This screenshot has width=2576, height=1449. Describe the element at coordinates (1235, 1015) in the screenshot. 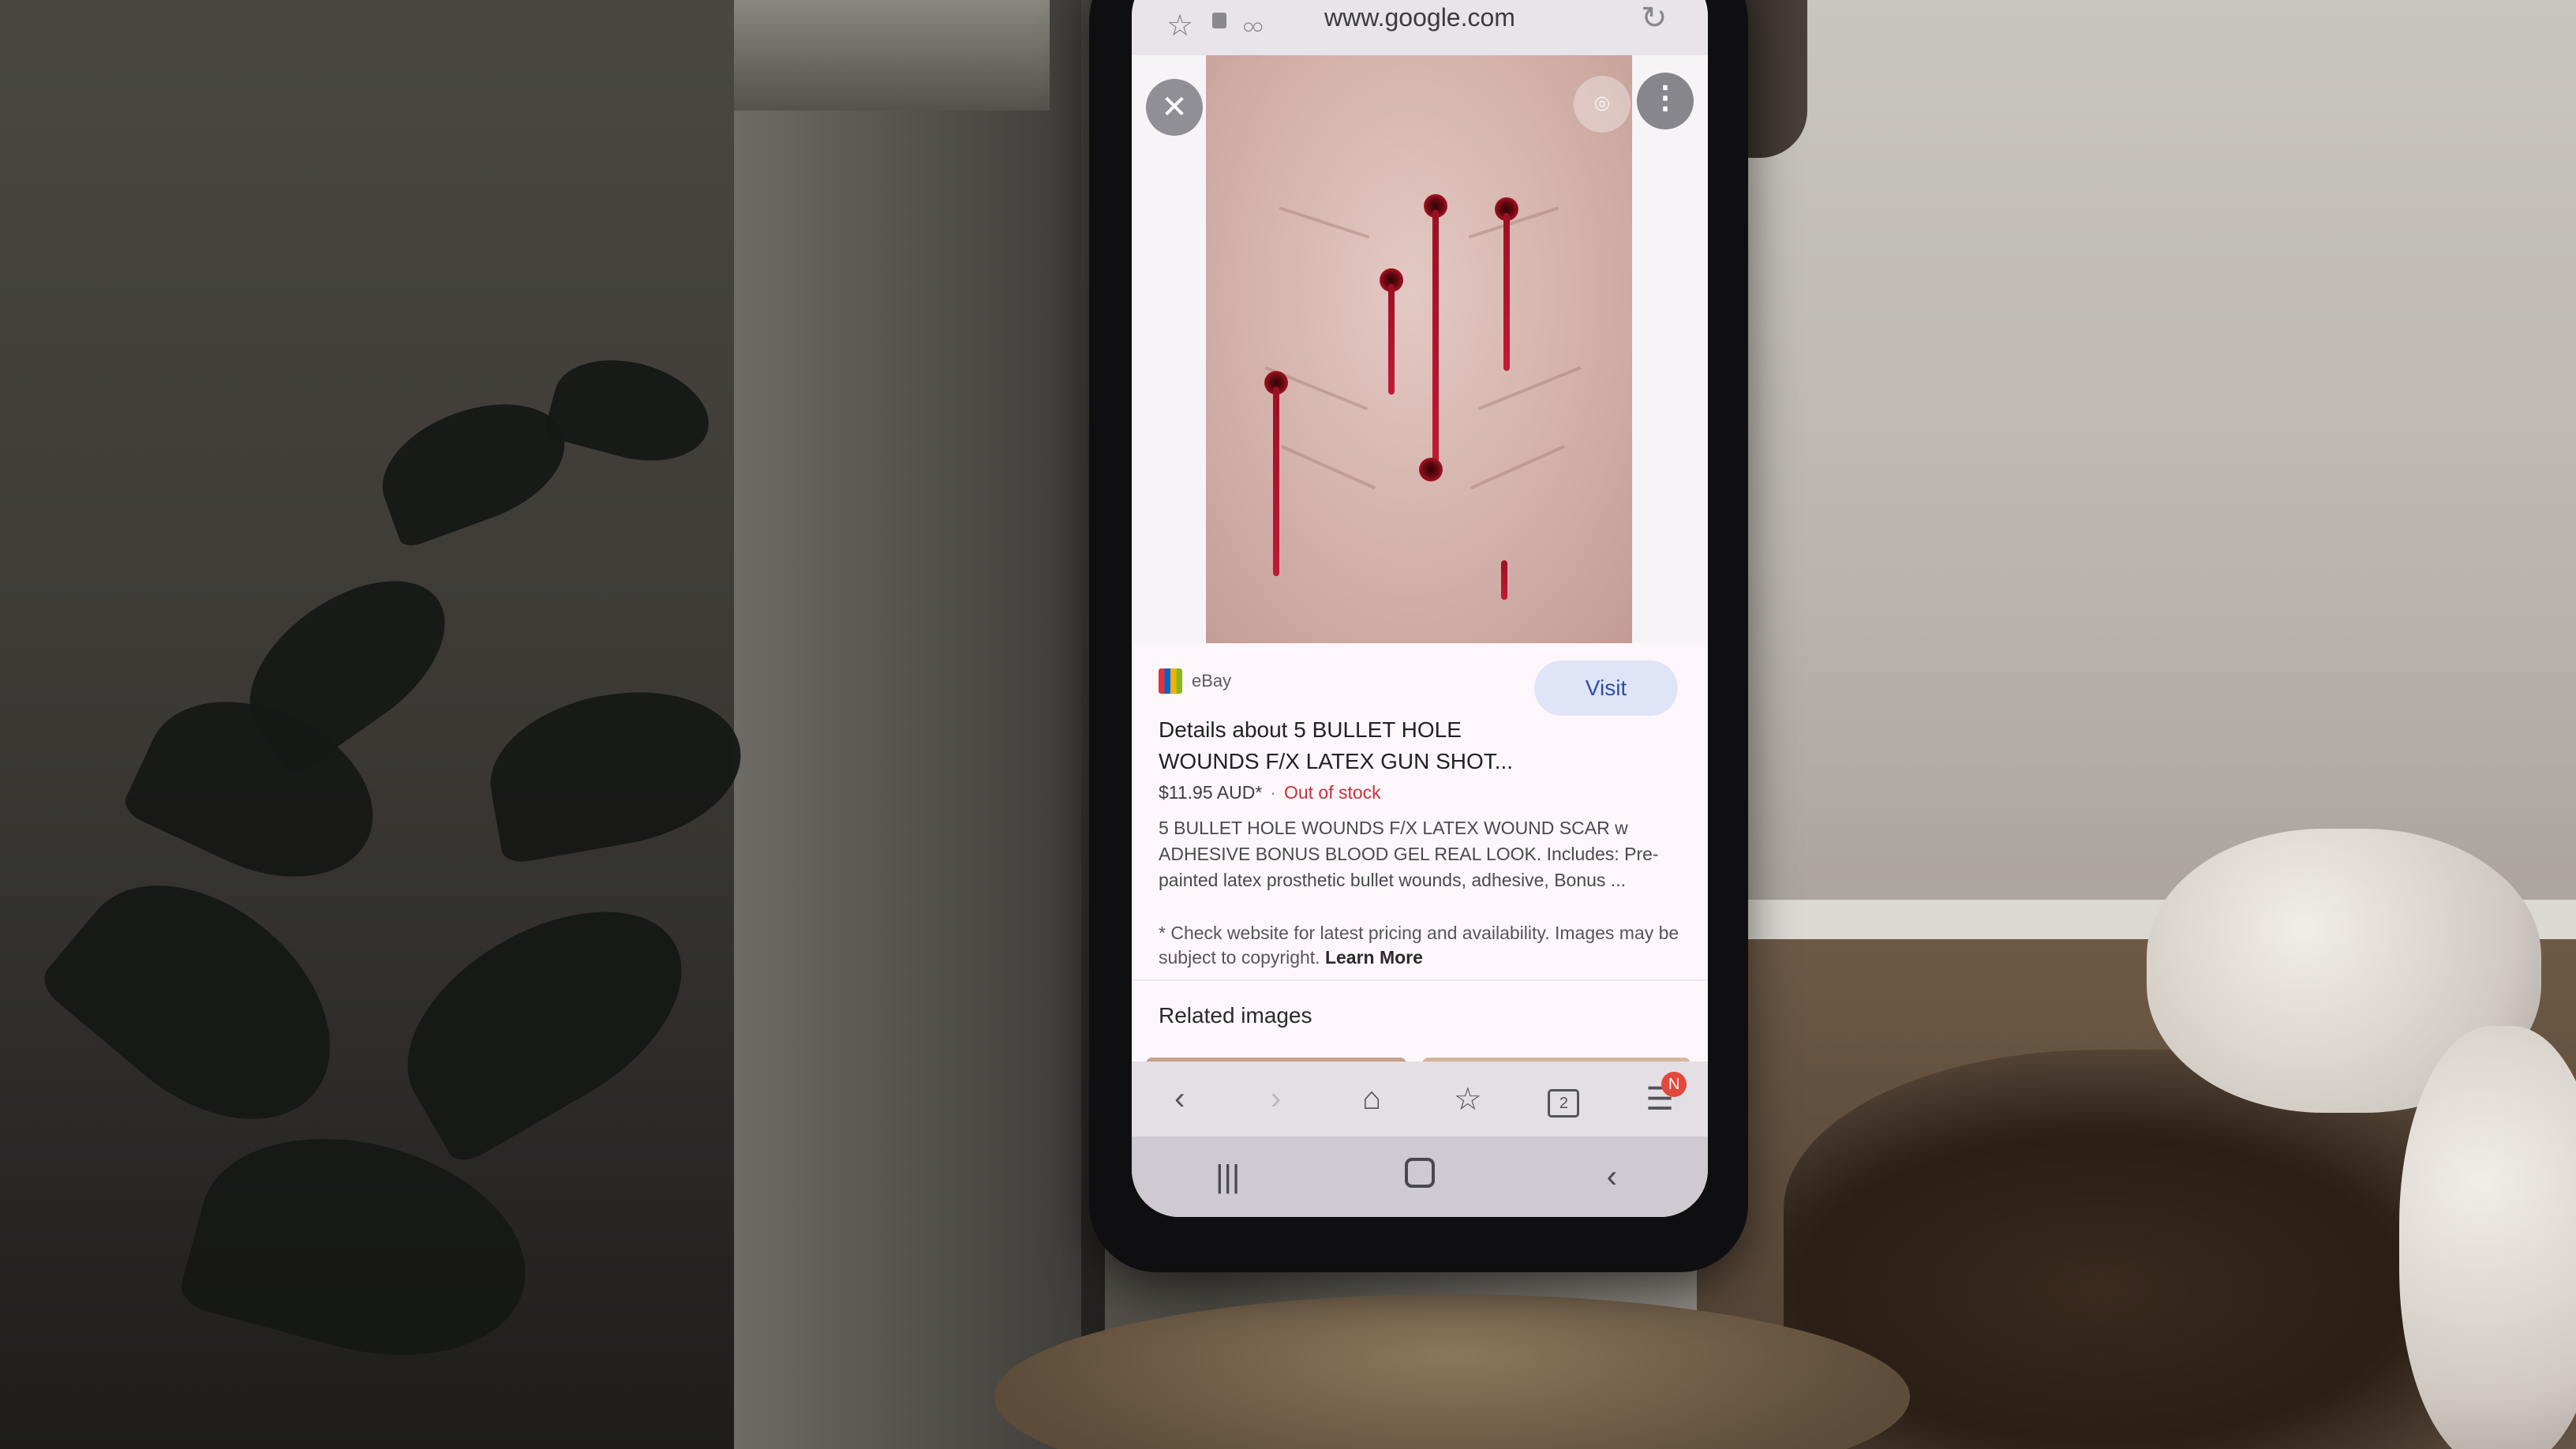

I see `related-heading: Related images` at that location.